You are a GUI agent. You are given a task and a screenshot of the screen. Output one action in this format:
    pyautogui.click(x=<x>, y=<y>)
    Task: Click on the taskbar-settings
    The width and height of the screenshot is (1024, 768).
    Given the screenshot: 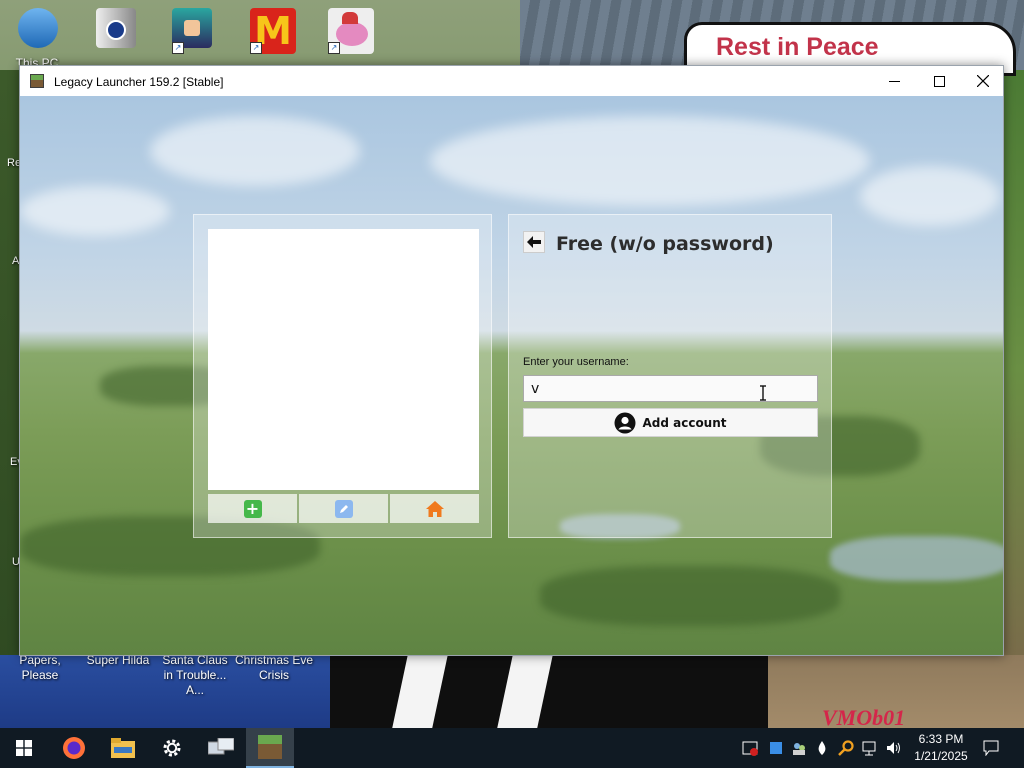 What is the action you would take?
    pyautogui.click(x=172, y=748)
    